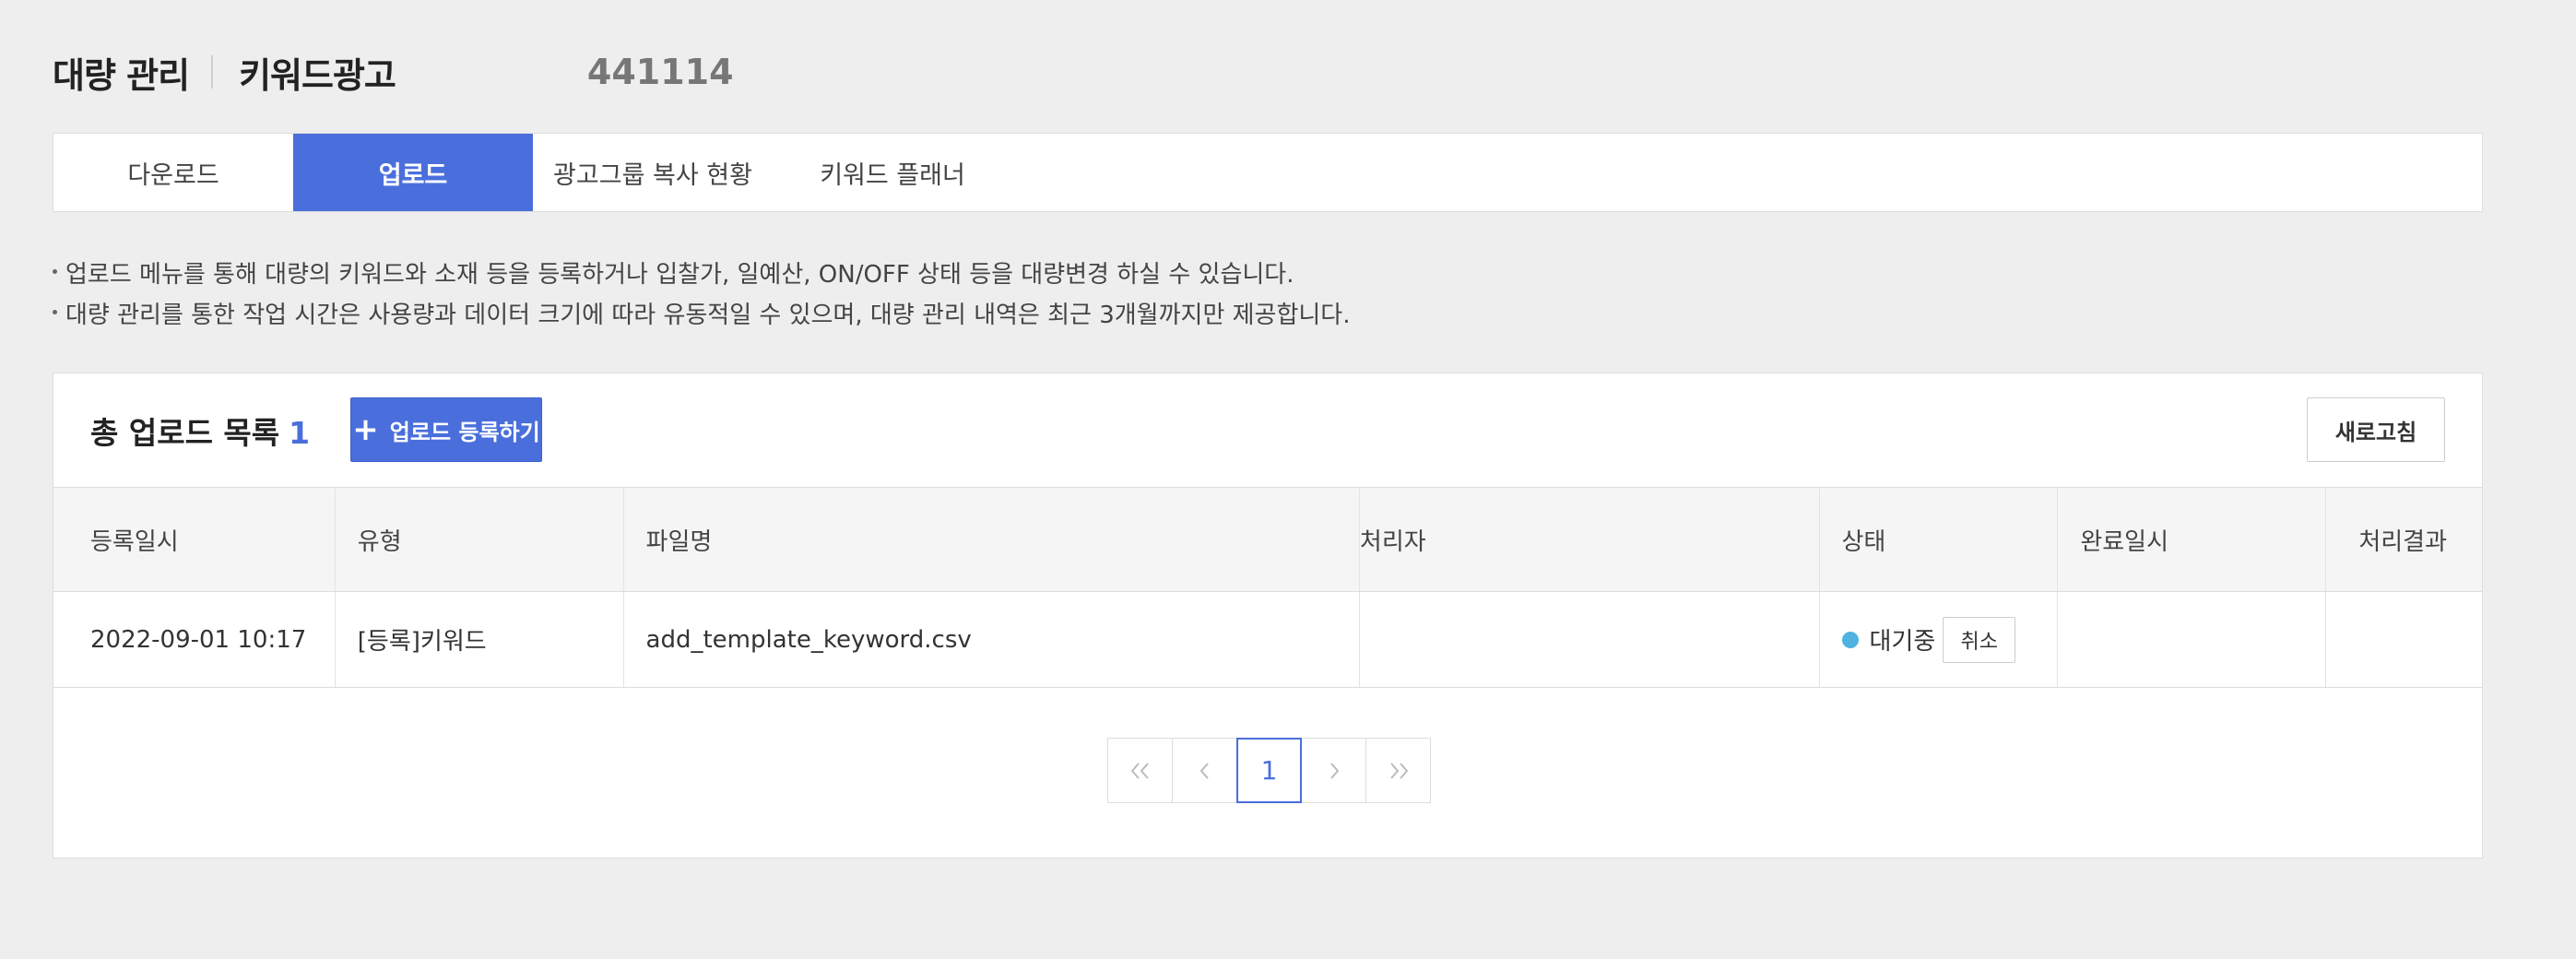 This screenshot has width=2576, height=959. Describe the element at coordinates (173, 173) in the screenshot. I see `tab-download: 다운로드` at that location.